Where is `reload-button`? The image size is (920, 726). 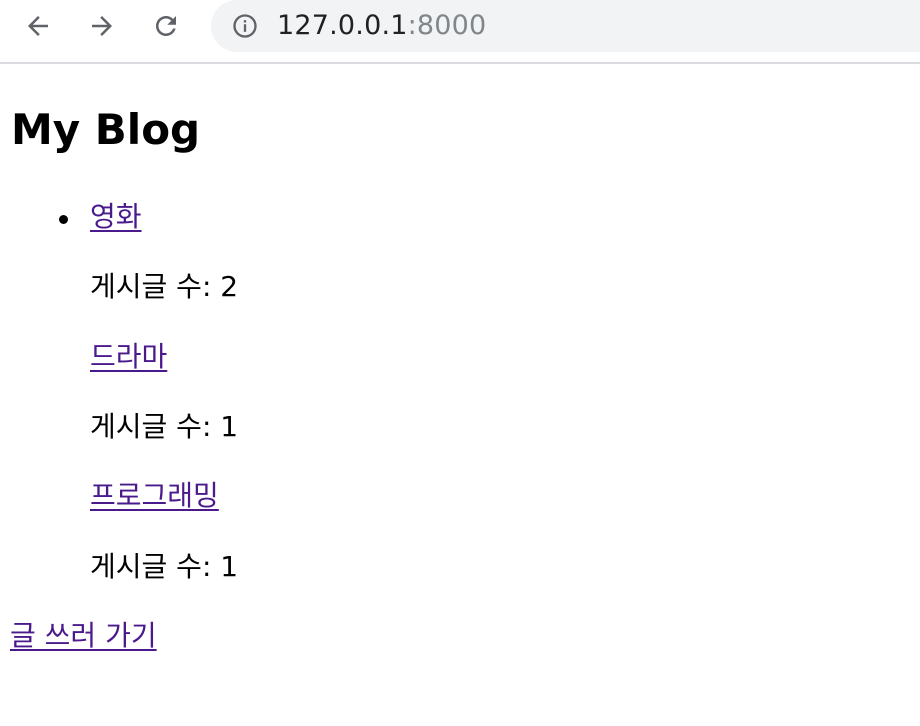
reload-button is located at coordinates (166, 26).